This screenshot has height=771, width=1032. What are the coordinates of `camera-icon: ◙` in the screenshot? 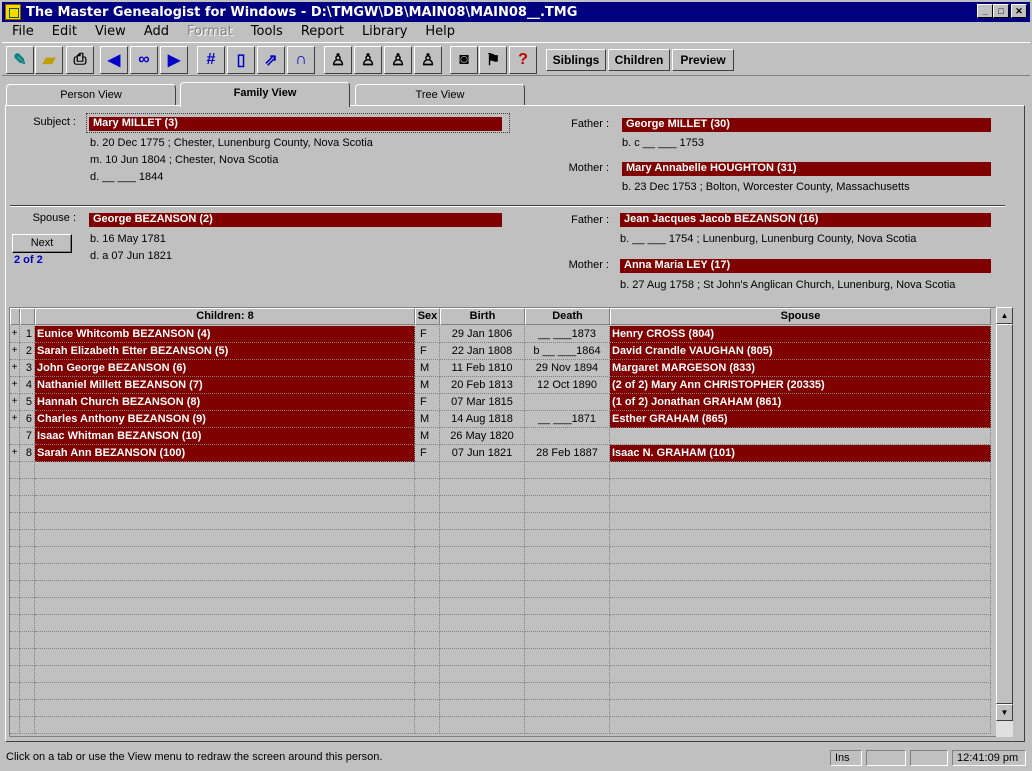 It's located at (464, 59).